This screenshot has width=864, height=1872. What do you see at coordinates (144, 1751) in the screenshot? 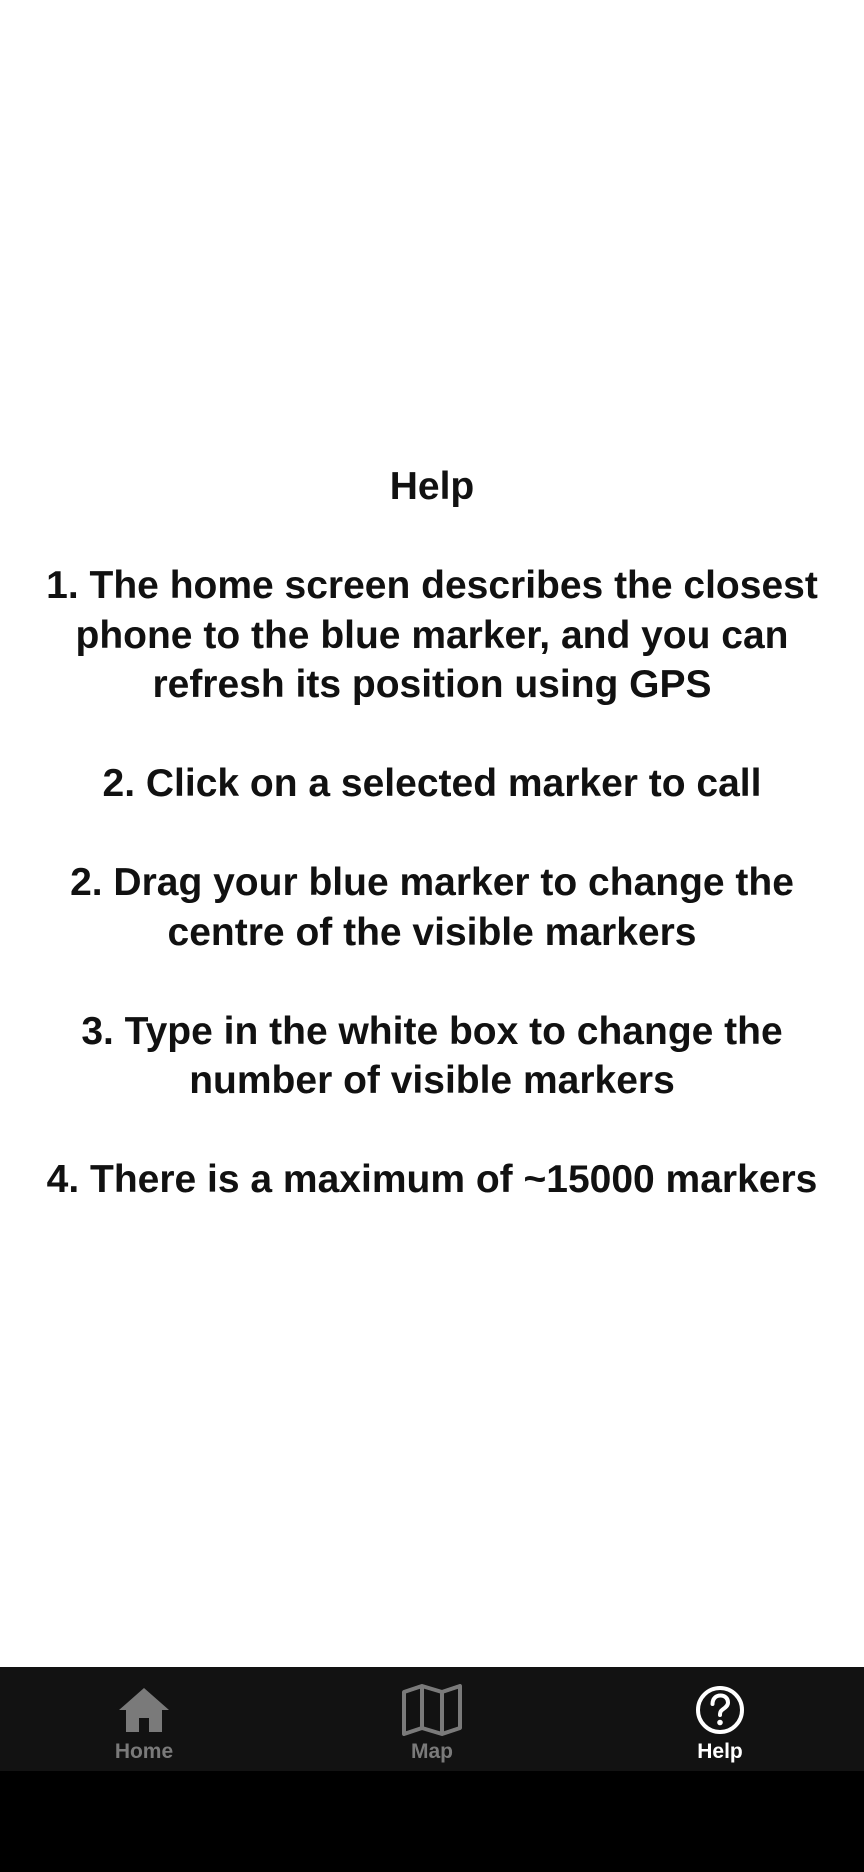
I see `tab-home-label: Home` at bounding box center [144, 1751].